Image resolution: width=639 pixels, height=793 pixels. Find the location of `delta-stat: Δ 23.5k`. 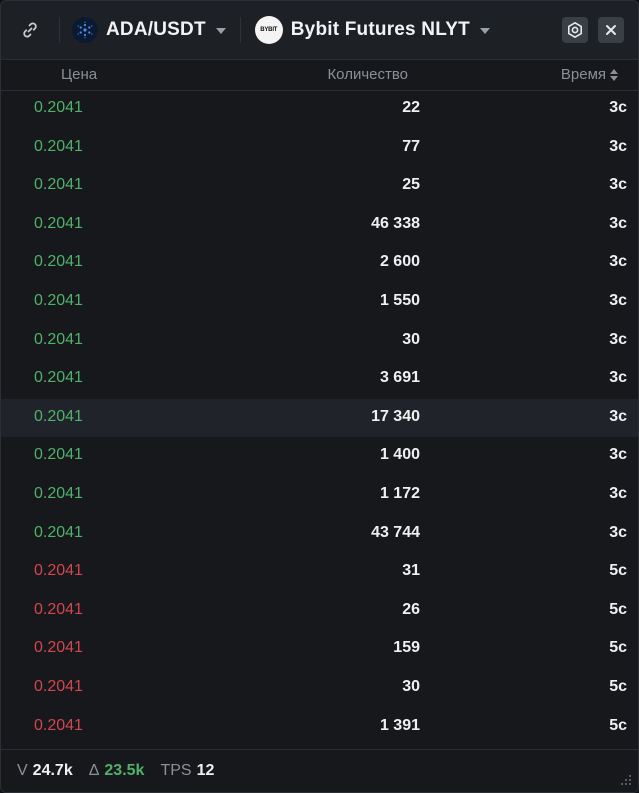

delta-stat: Δ 23.5k is located at coordinates (117, 771).